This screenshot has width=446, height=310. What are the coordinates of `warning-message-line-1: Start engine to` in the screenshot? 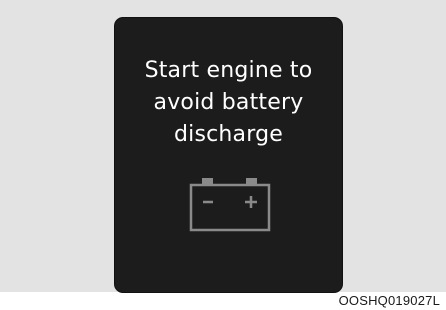 It's located at (228, 70).